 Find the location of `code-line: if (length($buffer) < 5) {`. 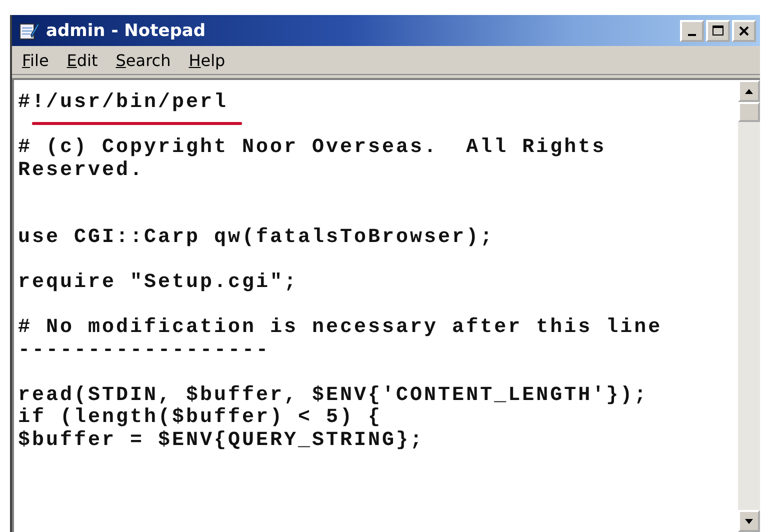

code-line: if (length($buffer) < 5) { is located at coordinates (200, 418).